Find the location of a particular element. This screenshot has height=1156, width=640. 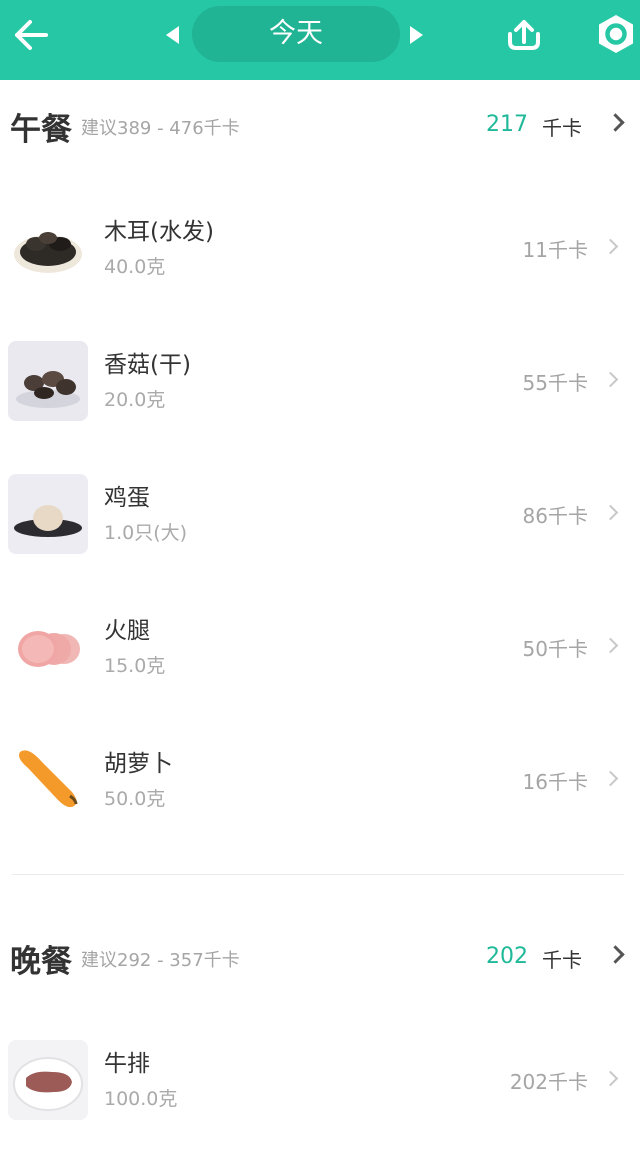

food-name: 火腿 is located at coordinates (127, 631).